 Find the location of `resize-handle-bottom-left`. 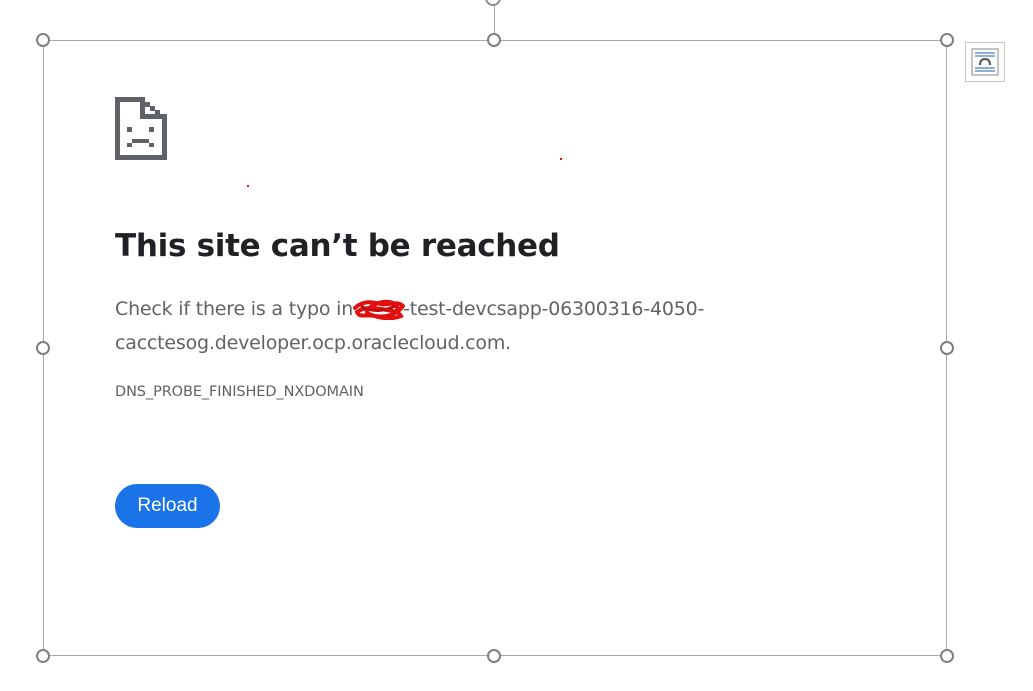

resize-handle-bottom-left is located at coordinates (43, 656).